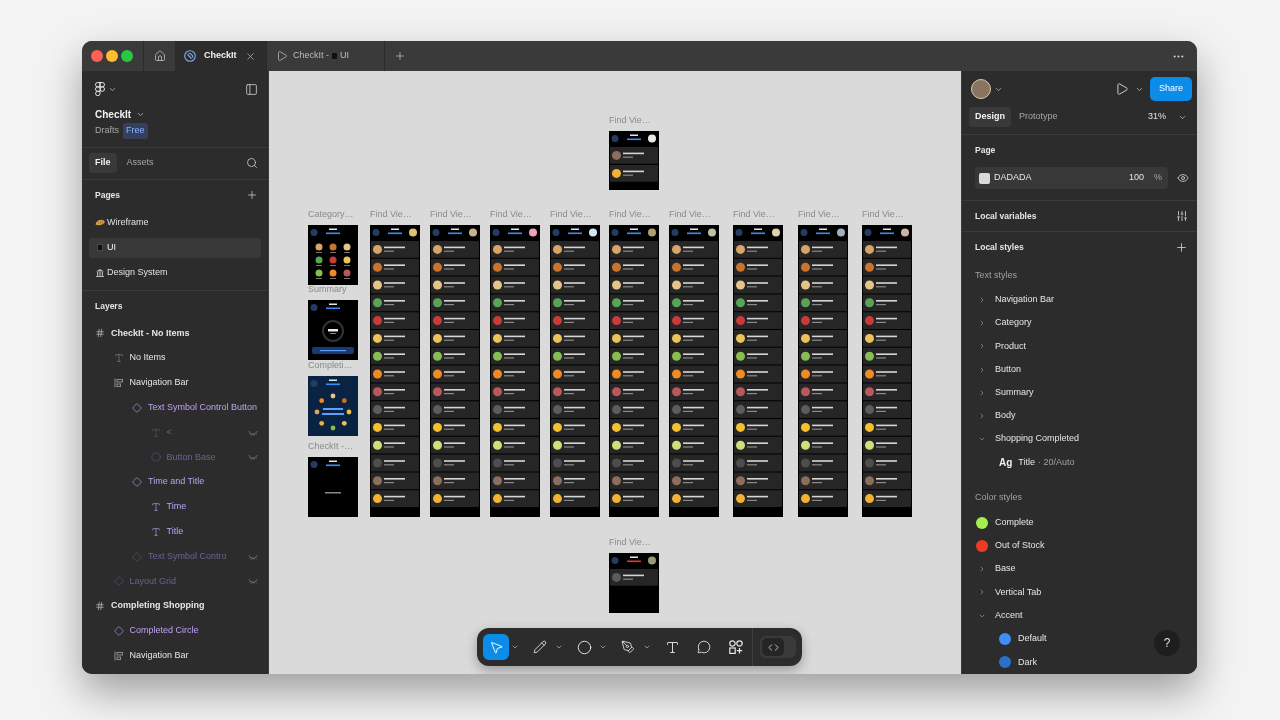 This screenshot has width=1280, height=720. Describe the element at coordinates (1122, 89) in the screenshot. I see `present-icon` at that location.